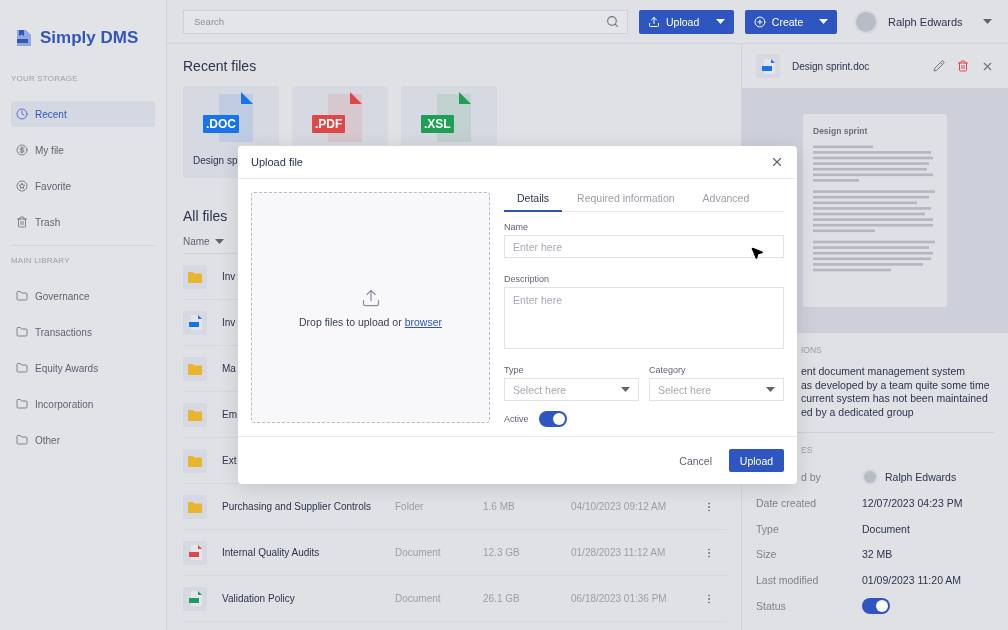 This screenshot has width=1008, height=630. What do you see at coordinates (791, 21) in the screenshot?
I see `create-button: Create` at bounding box center [791, 21].